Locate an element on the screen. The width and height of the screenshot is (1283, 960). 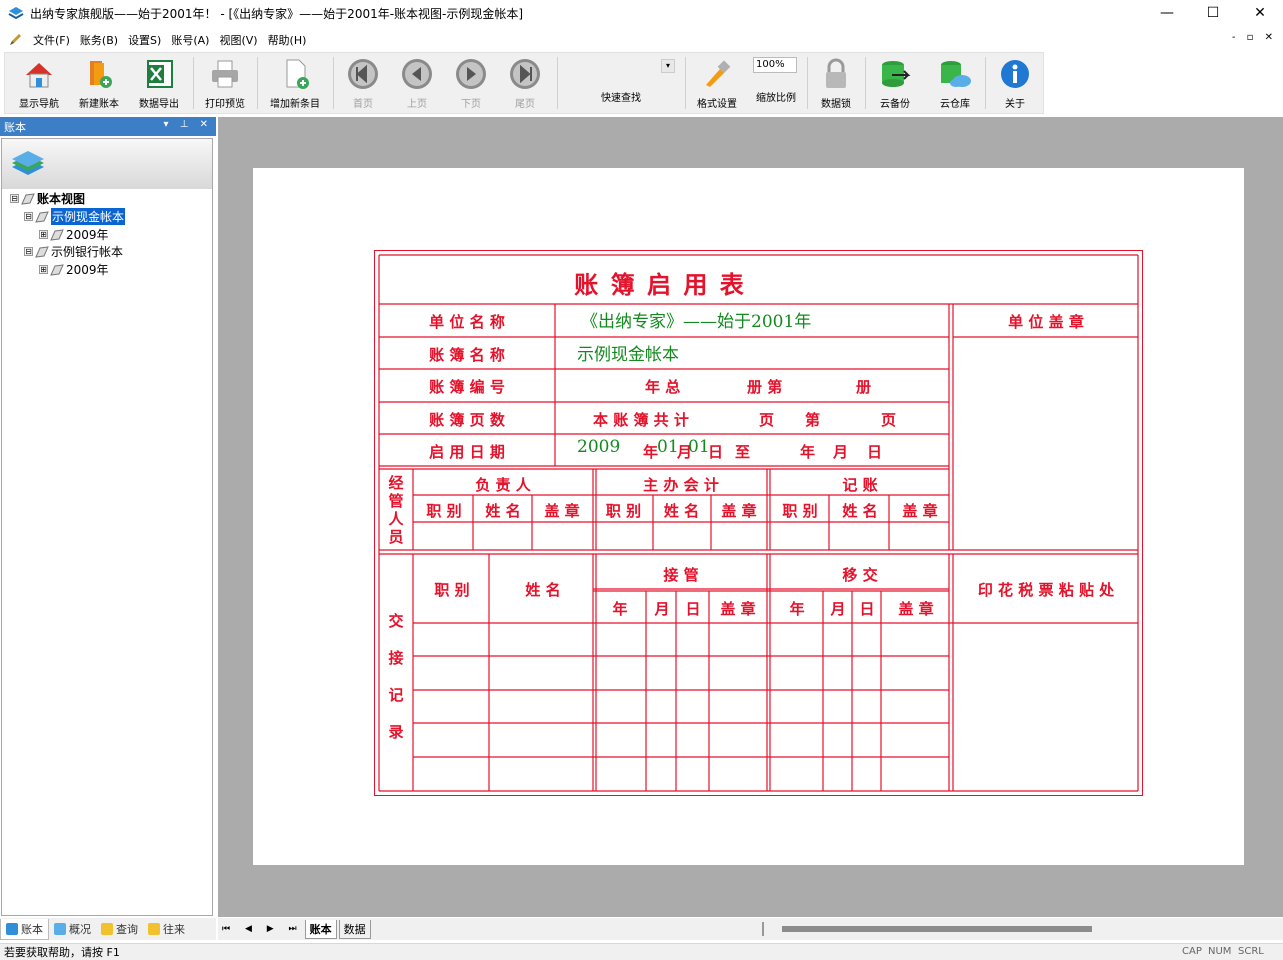
new-book-icon is located at coordinates (99, 74).